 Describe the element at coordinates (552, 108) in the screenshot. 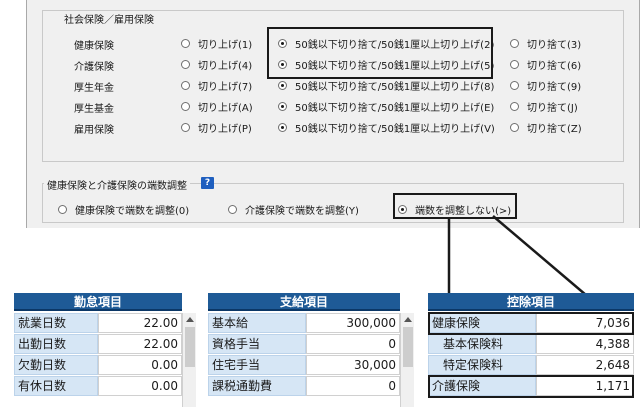

I see `radio-round-down-label: 切り捨て(J)` at that location.